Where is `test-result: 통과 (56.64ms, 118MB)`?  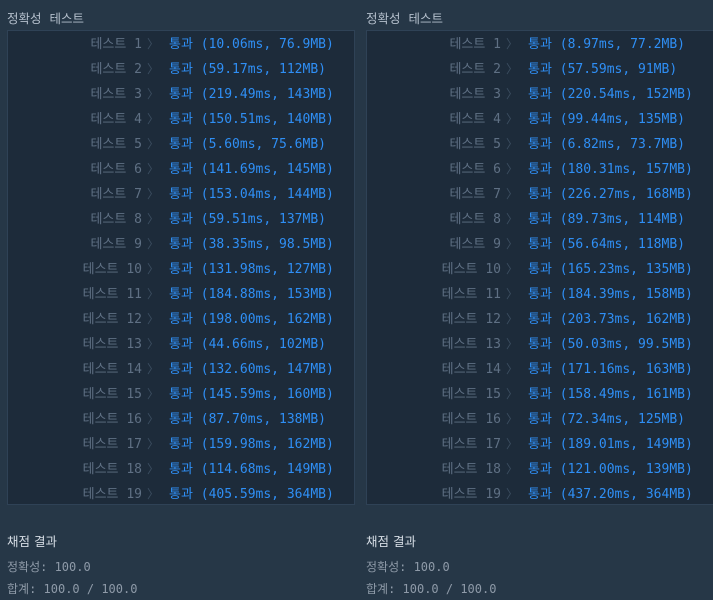 test-result: 통과 (56.64ms, 118MB) is located at coordinates (606, 244).